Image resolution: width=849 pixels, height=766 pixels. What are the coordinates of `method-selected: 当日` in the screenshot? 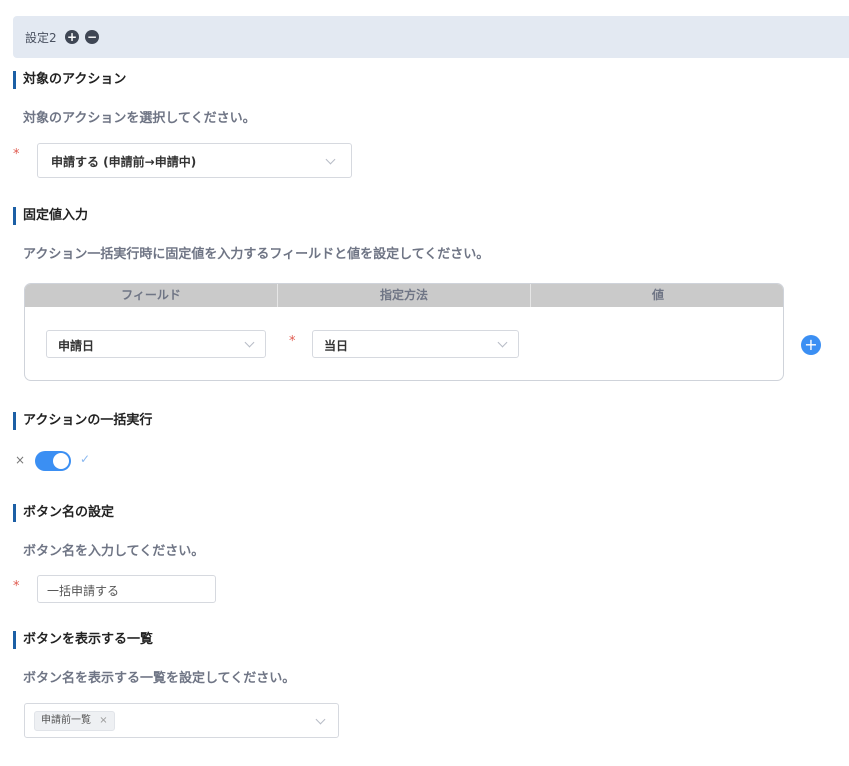 It's located at (336, 346).